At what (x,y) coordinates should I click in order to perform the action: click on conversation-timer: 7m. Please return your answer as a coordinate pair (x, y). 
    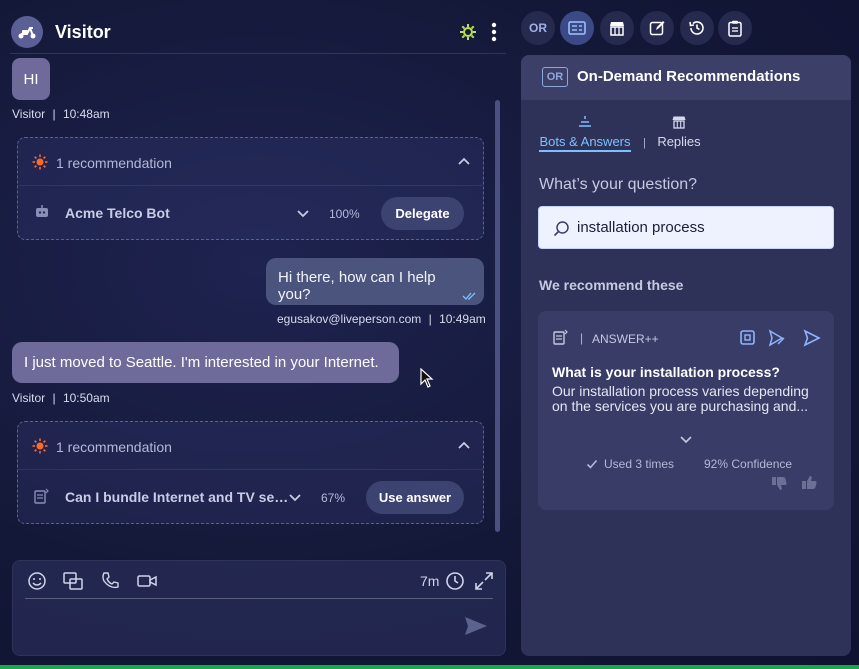
    Looking at the image, I should click on (430, 581).